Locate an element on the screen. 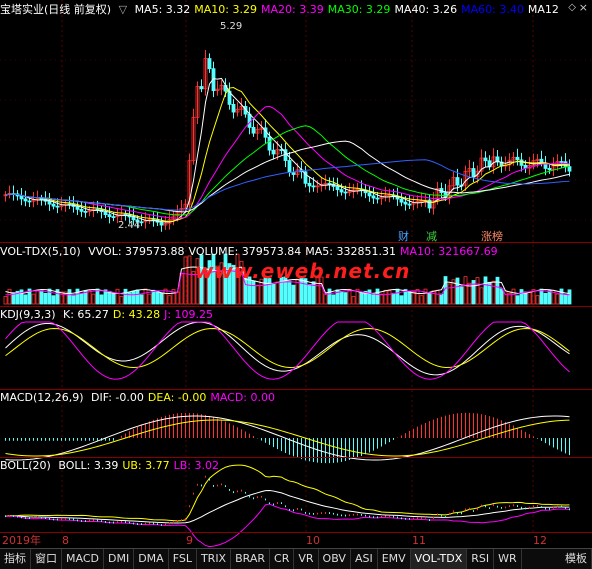 The width and height of the screenshot is (592, 569). vol-value: MA10: 321667.69 is located at coordinates (448, 251).